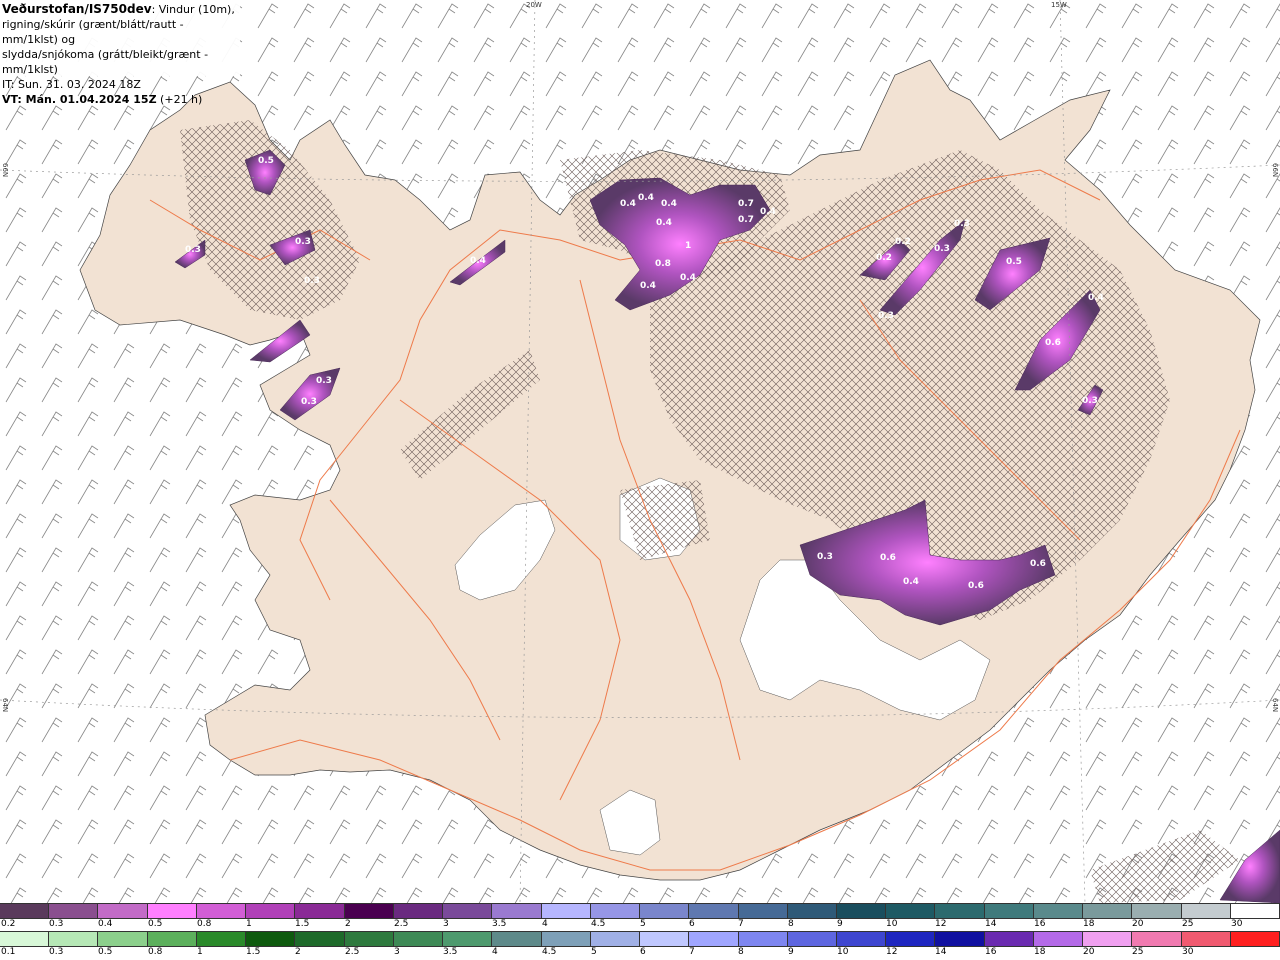 Image resolution: width=1280 pixels, height=960 pixels. Describe the element at coordinates (1059, 5) in the screenshot. I see `lon-label-15w: 15W` at that location.